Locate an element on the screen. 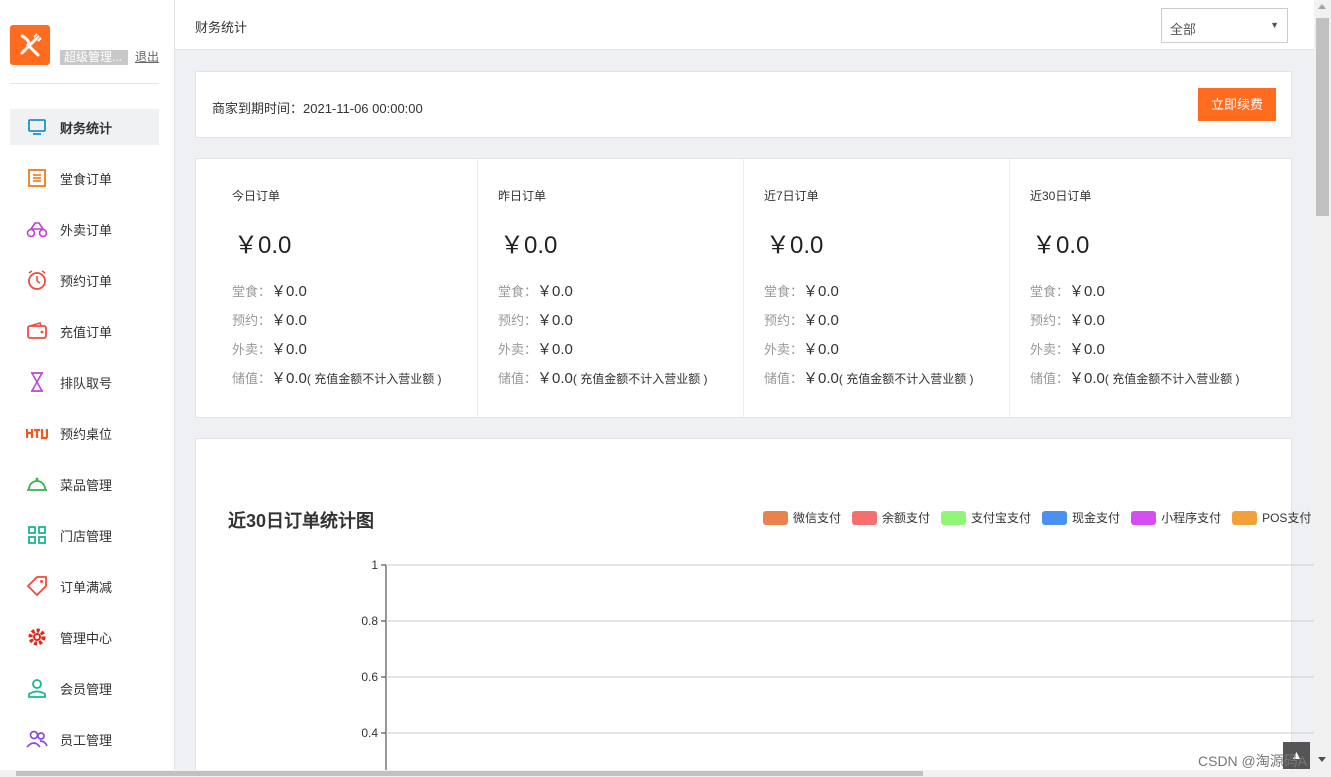 The height and width of the screenshot is (777, 1331). logout-link: 退出 is located at coordinates (147, 57).